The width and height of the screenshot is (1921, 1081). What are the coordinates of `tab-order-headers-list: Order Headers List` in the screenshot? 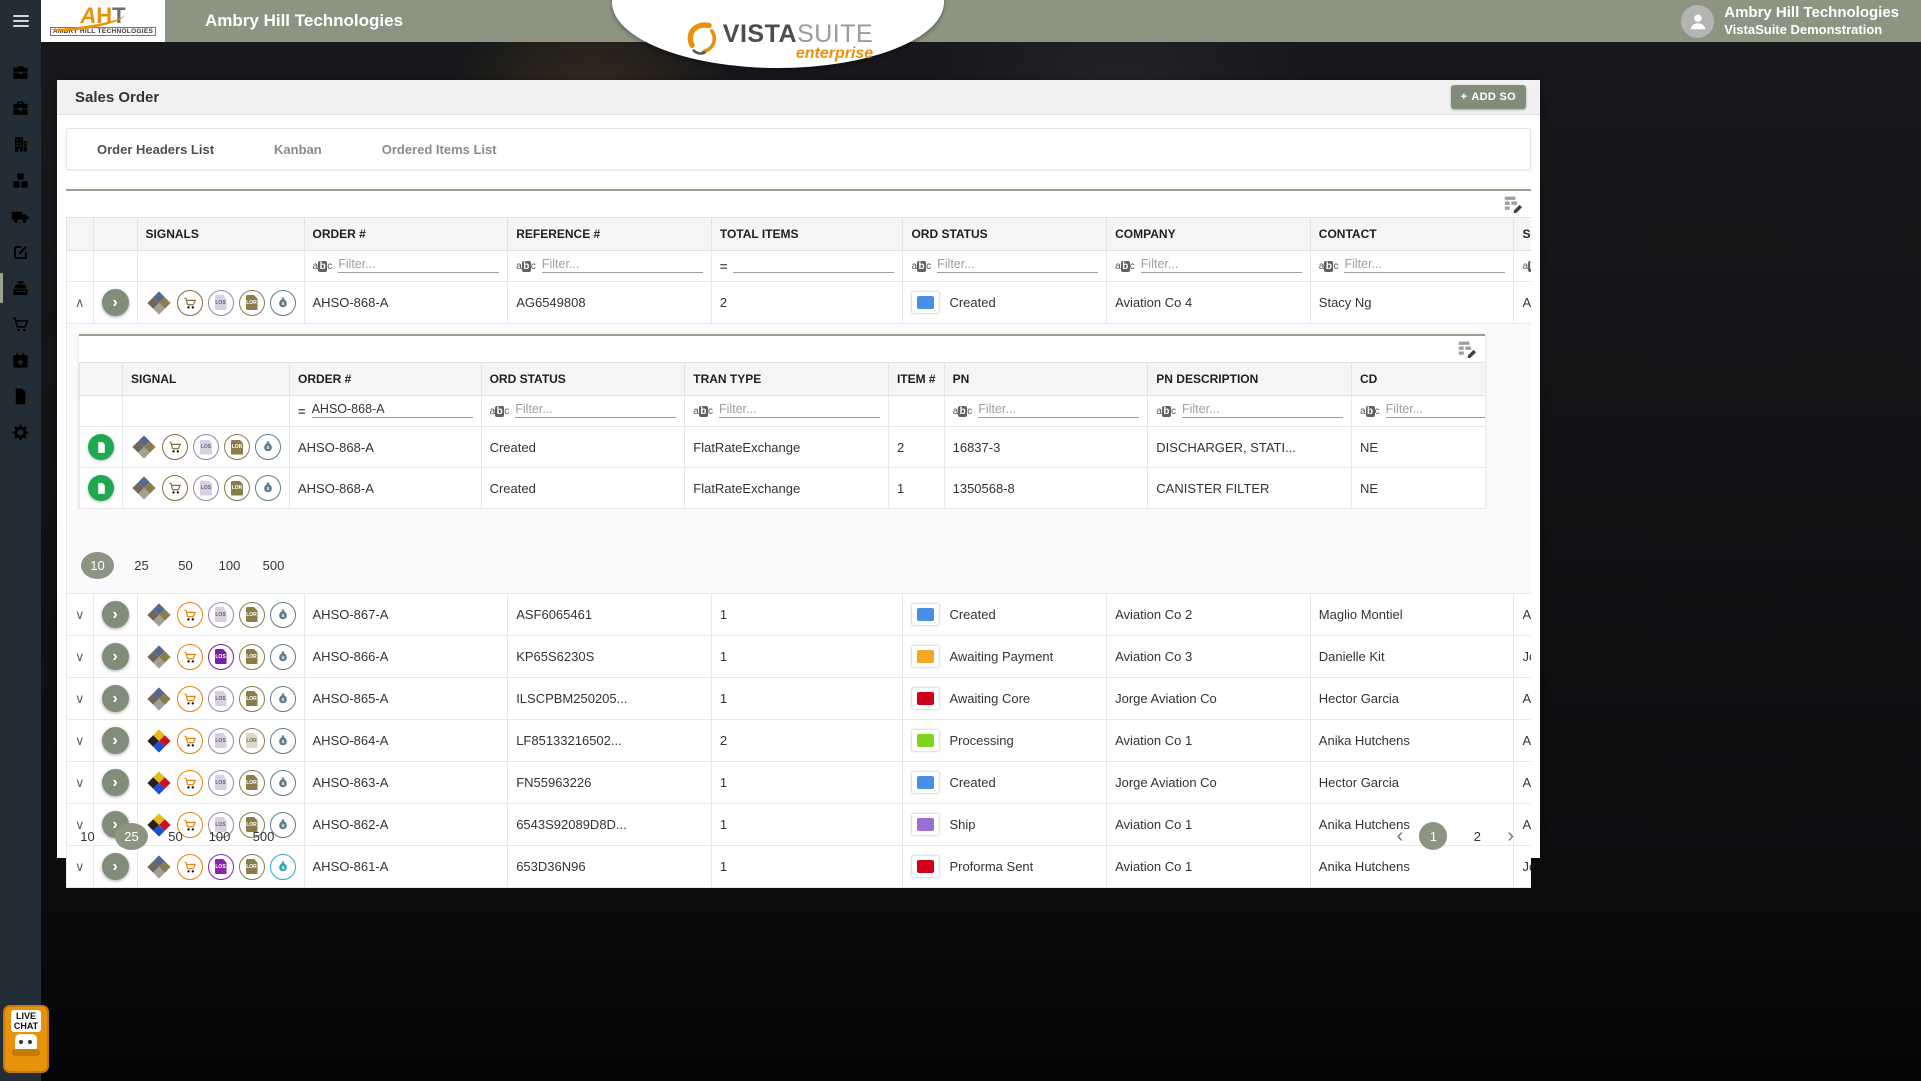 It's located at (155, 149).